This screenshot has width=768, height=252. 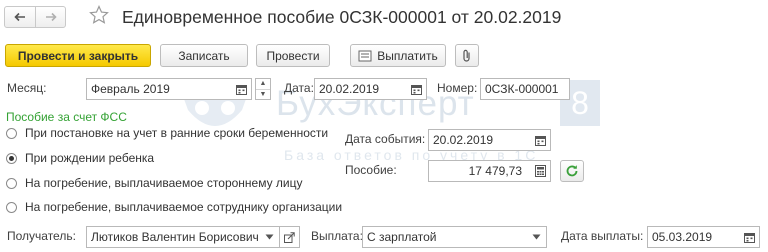 What do you see at coordinates (66, 117) in the screenshot?
I see `section-title: Пособие за счет ФСС` at bounding box center [66, 117].